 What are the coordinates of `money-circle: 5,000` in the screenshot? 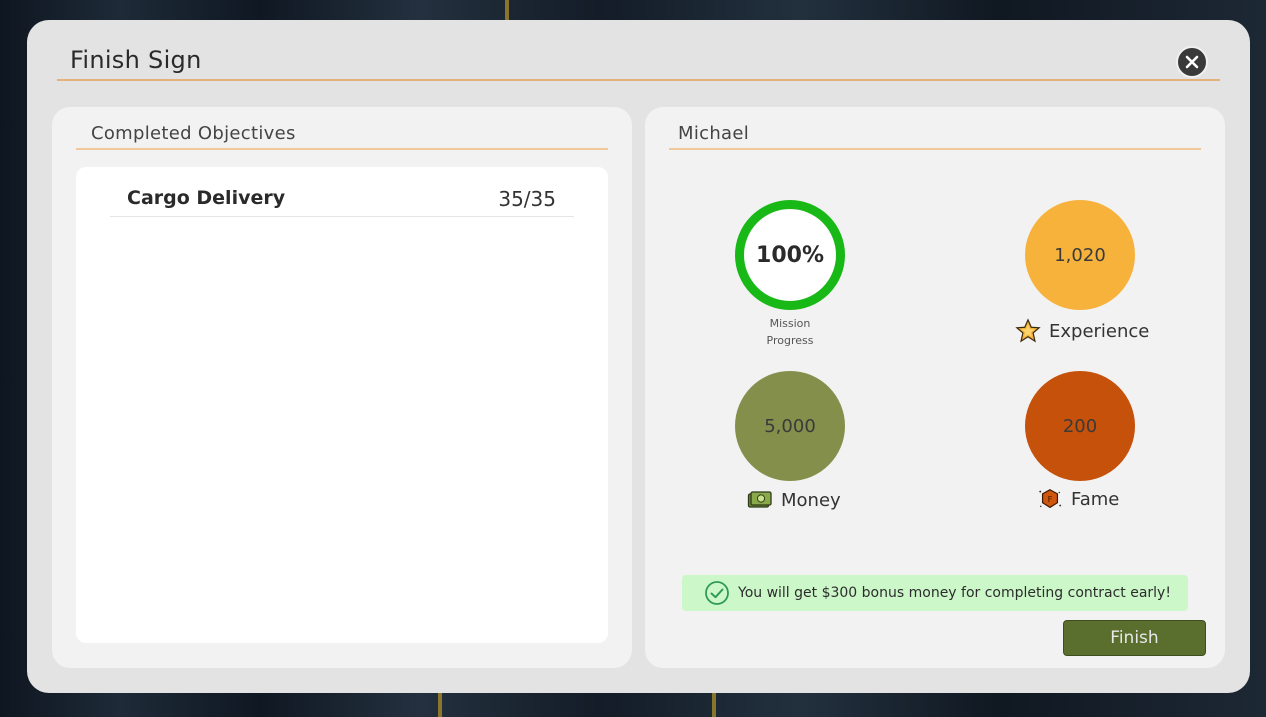 It's located at (790, 426).